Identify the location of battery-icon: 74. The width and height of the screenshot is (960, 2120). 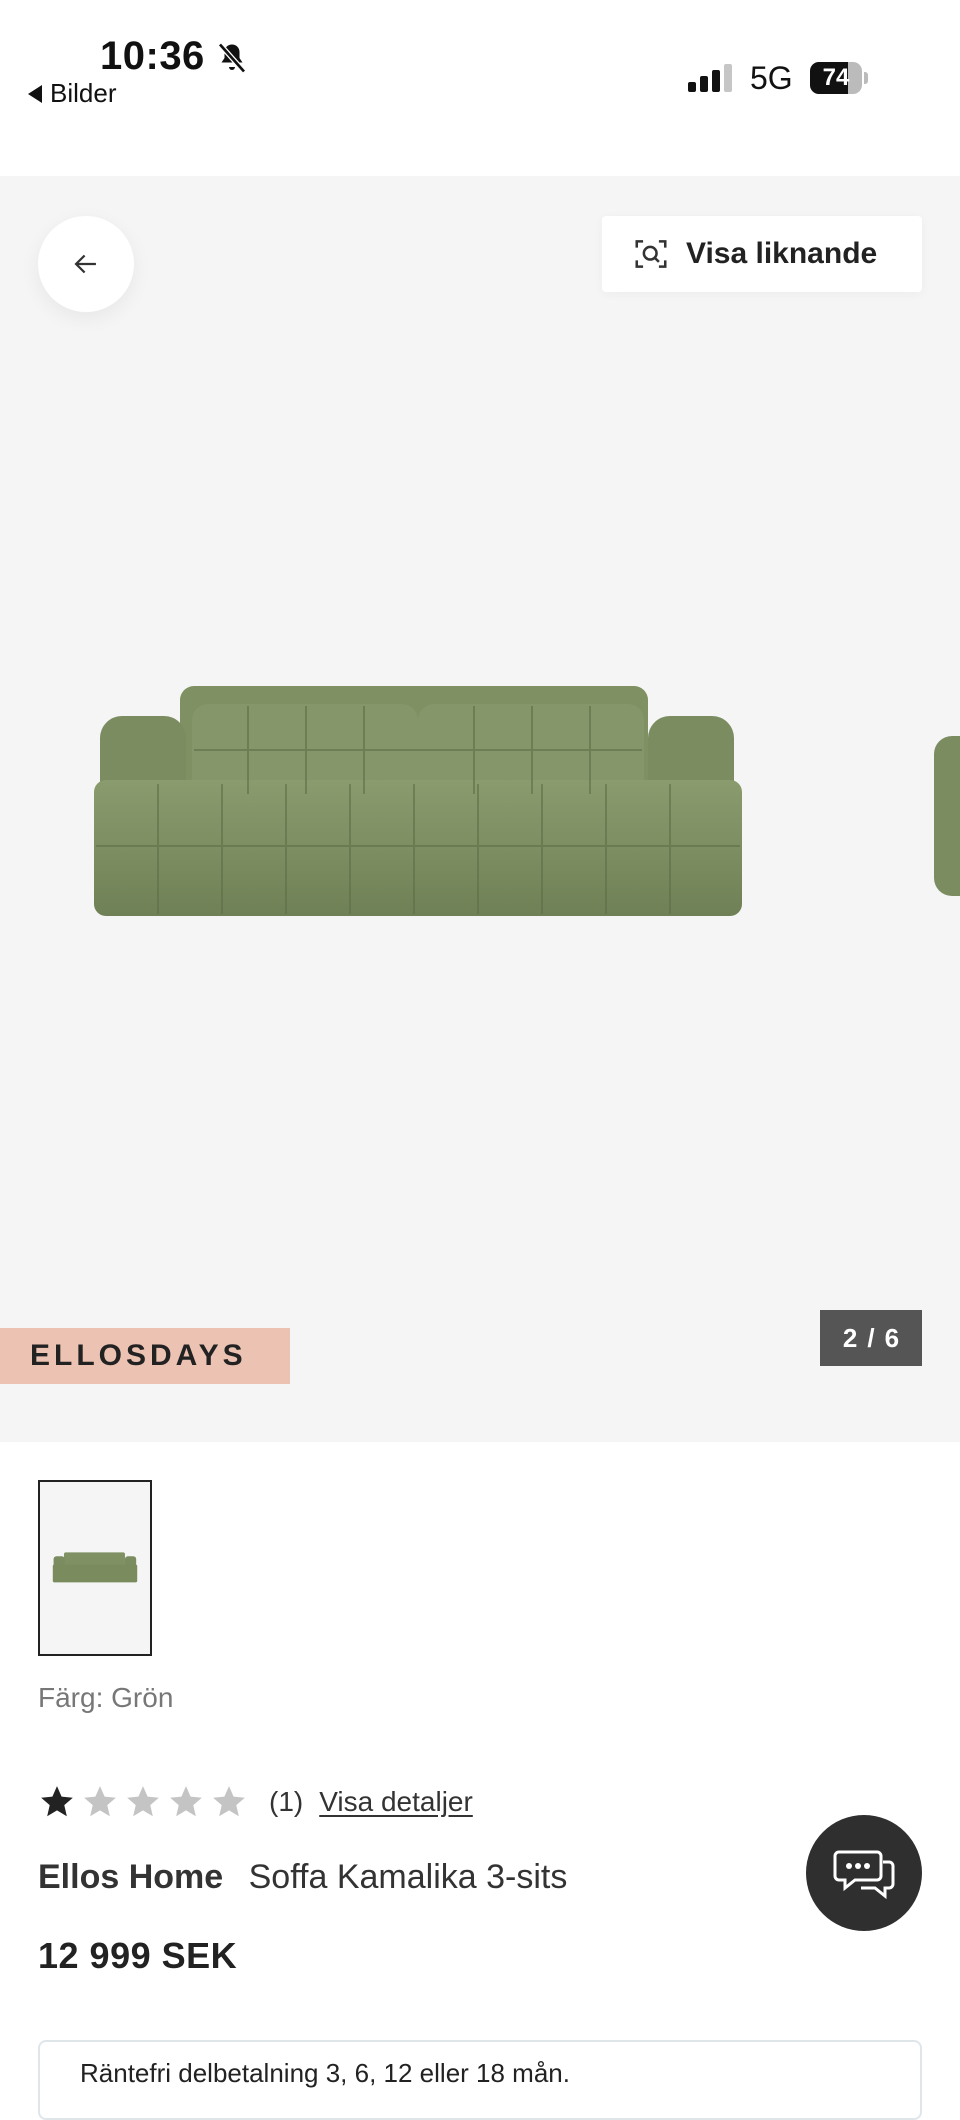
(839, 78).